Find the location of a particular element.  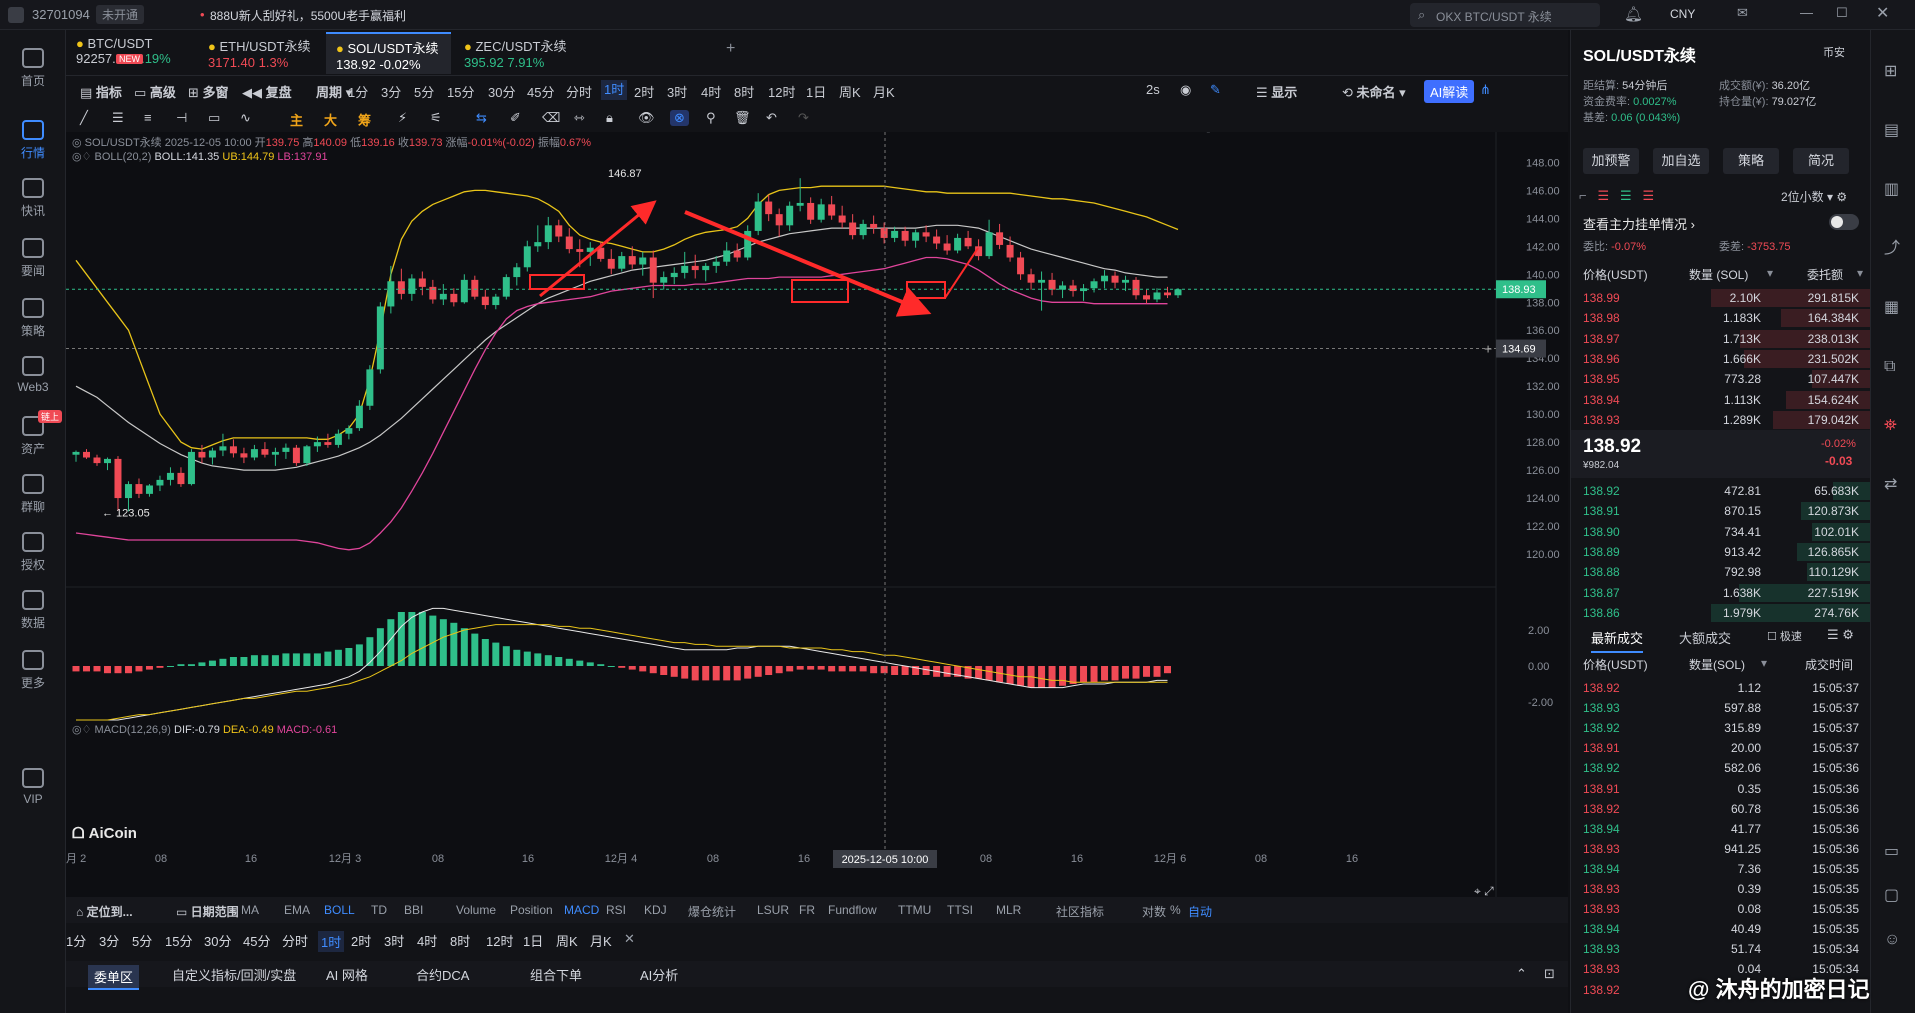

indicator-tab-19: % is located at coordinates (1175, 910).